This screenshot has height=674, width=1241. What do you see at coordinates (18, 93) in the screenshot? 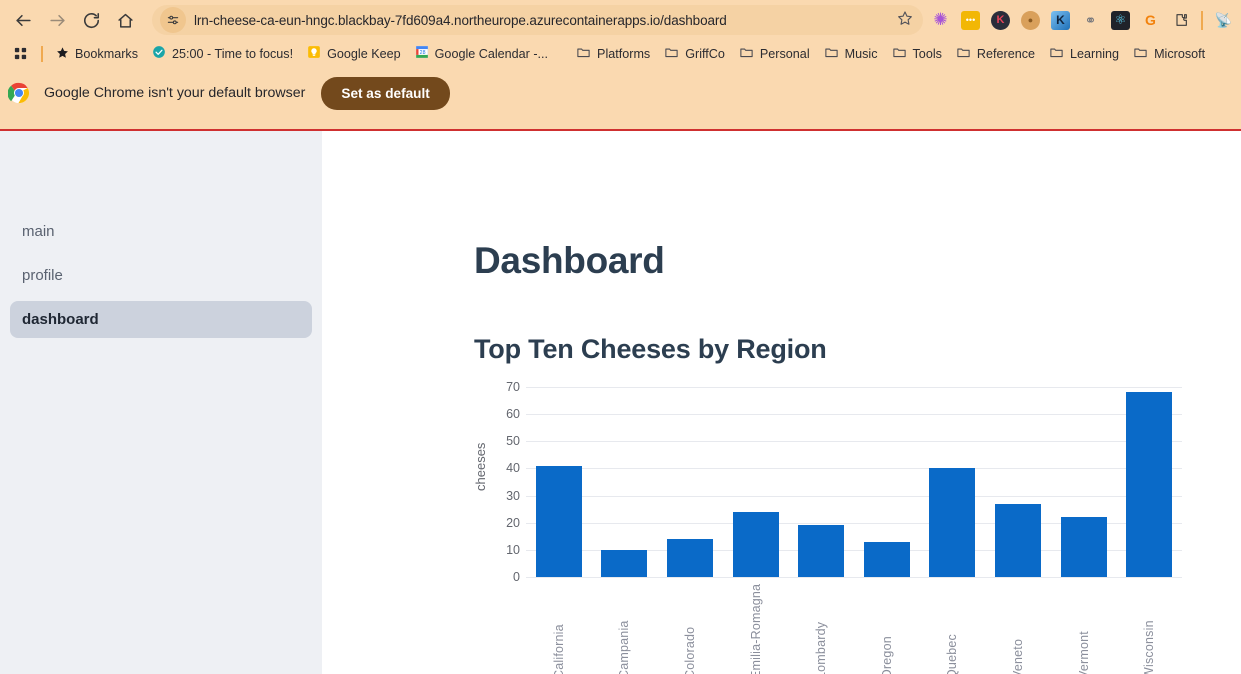
I see `chrome-logo-icon` at bounding box center [18, 93].